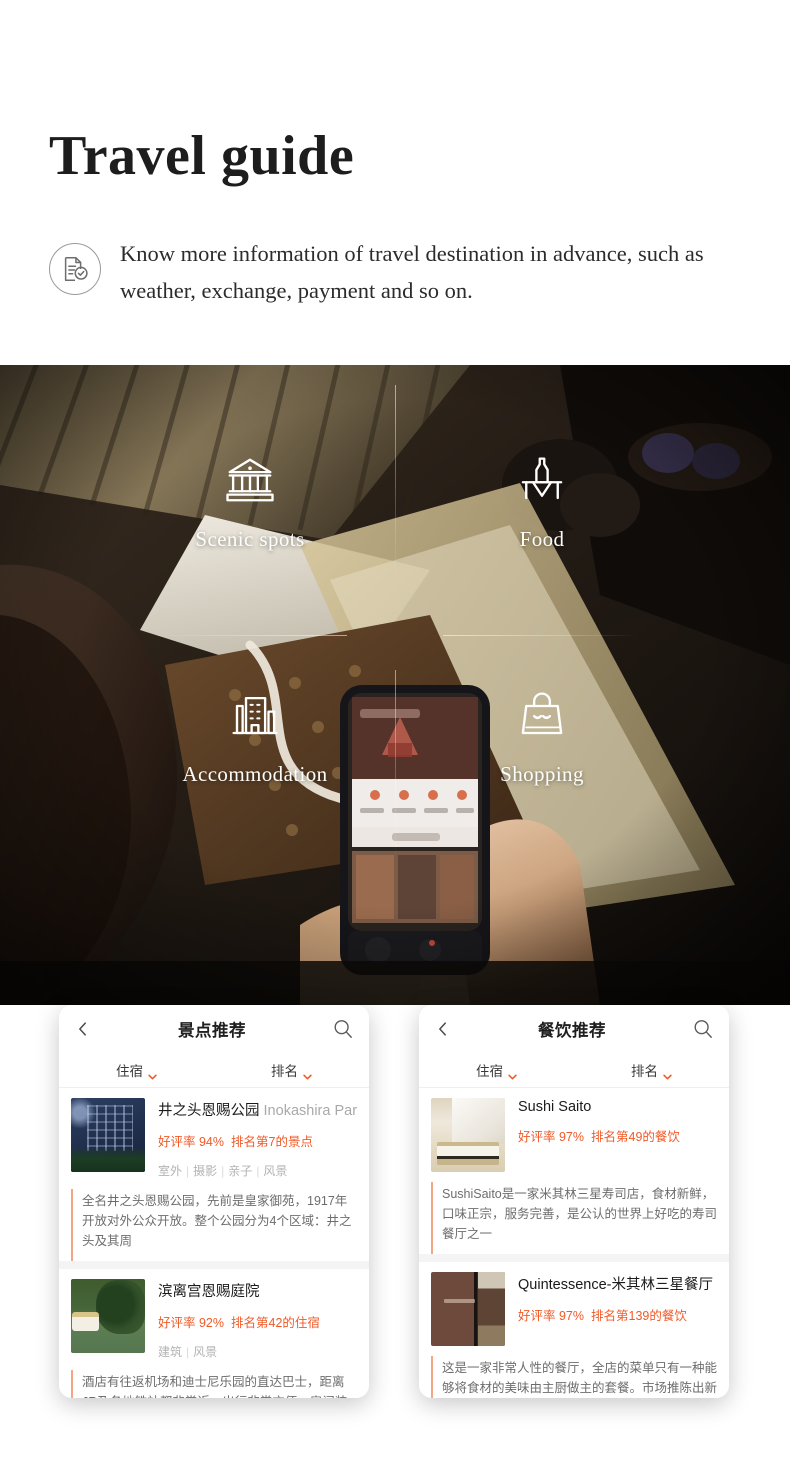  I want to click on card-title: 餐饮推荐, so click(572, 1031).